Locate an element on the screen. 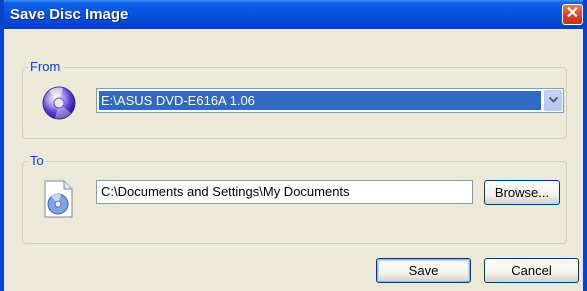 This screenshot has width=587, height=291. from-group-label: From is located at coordinates (45, 66).